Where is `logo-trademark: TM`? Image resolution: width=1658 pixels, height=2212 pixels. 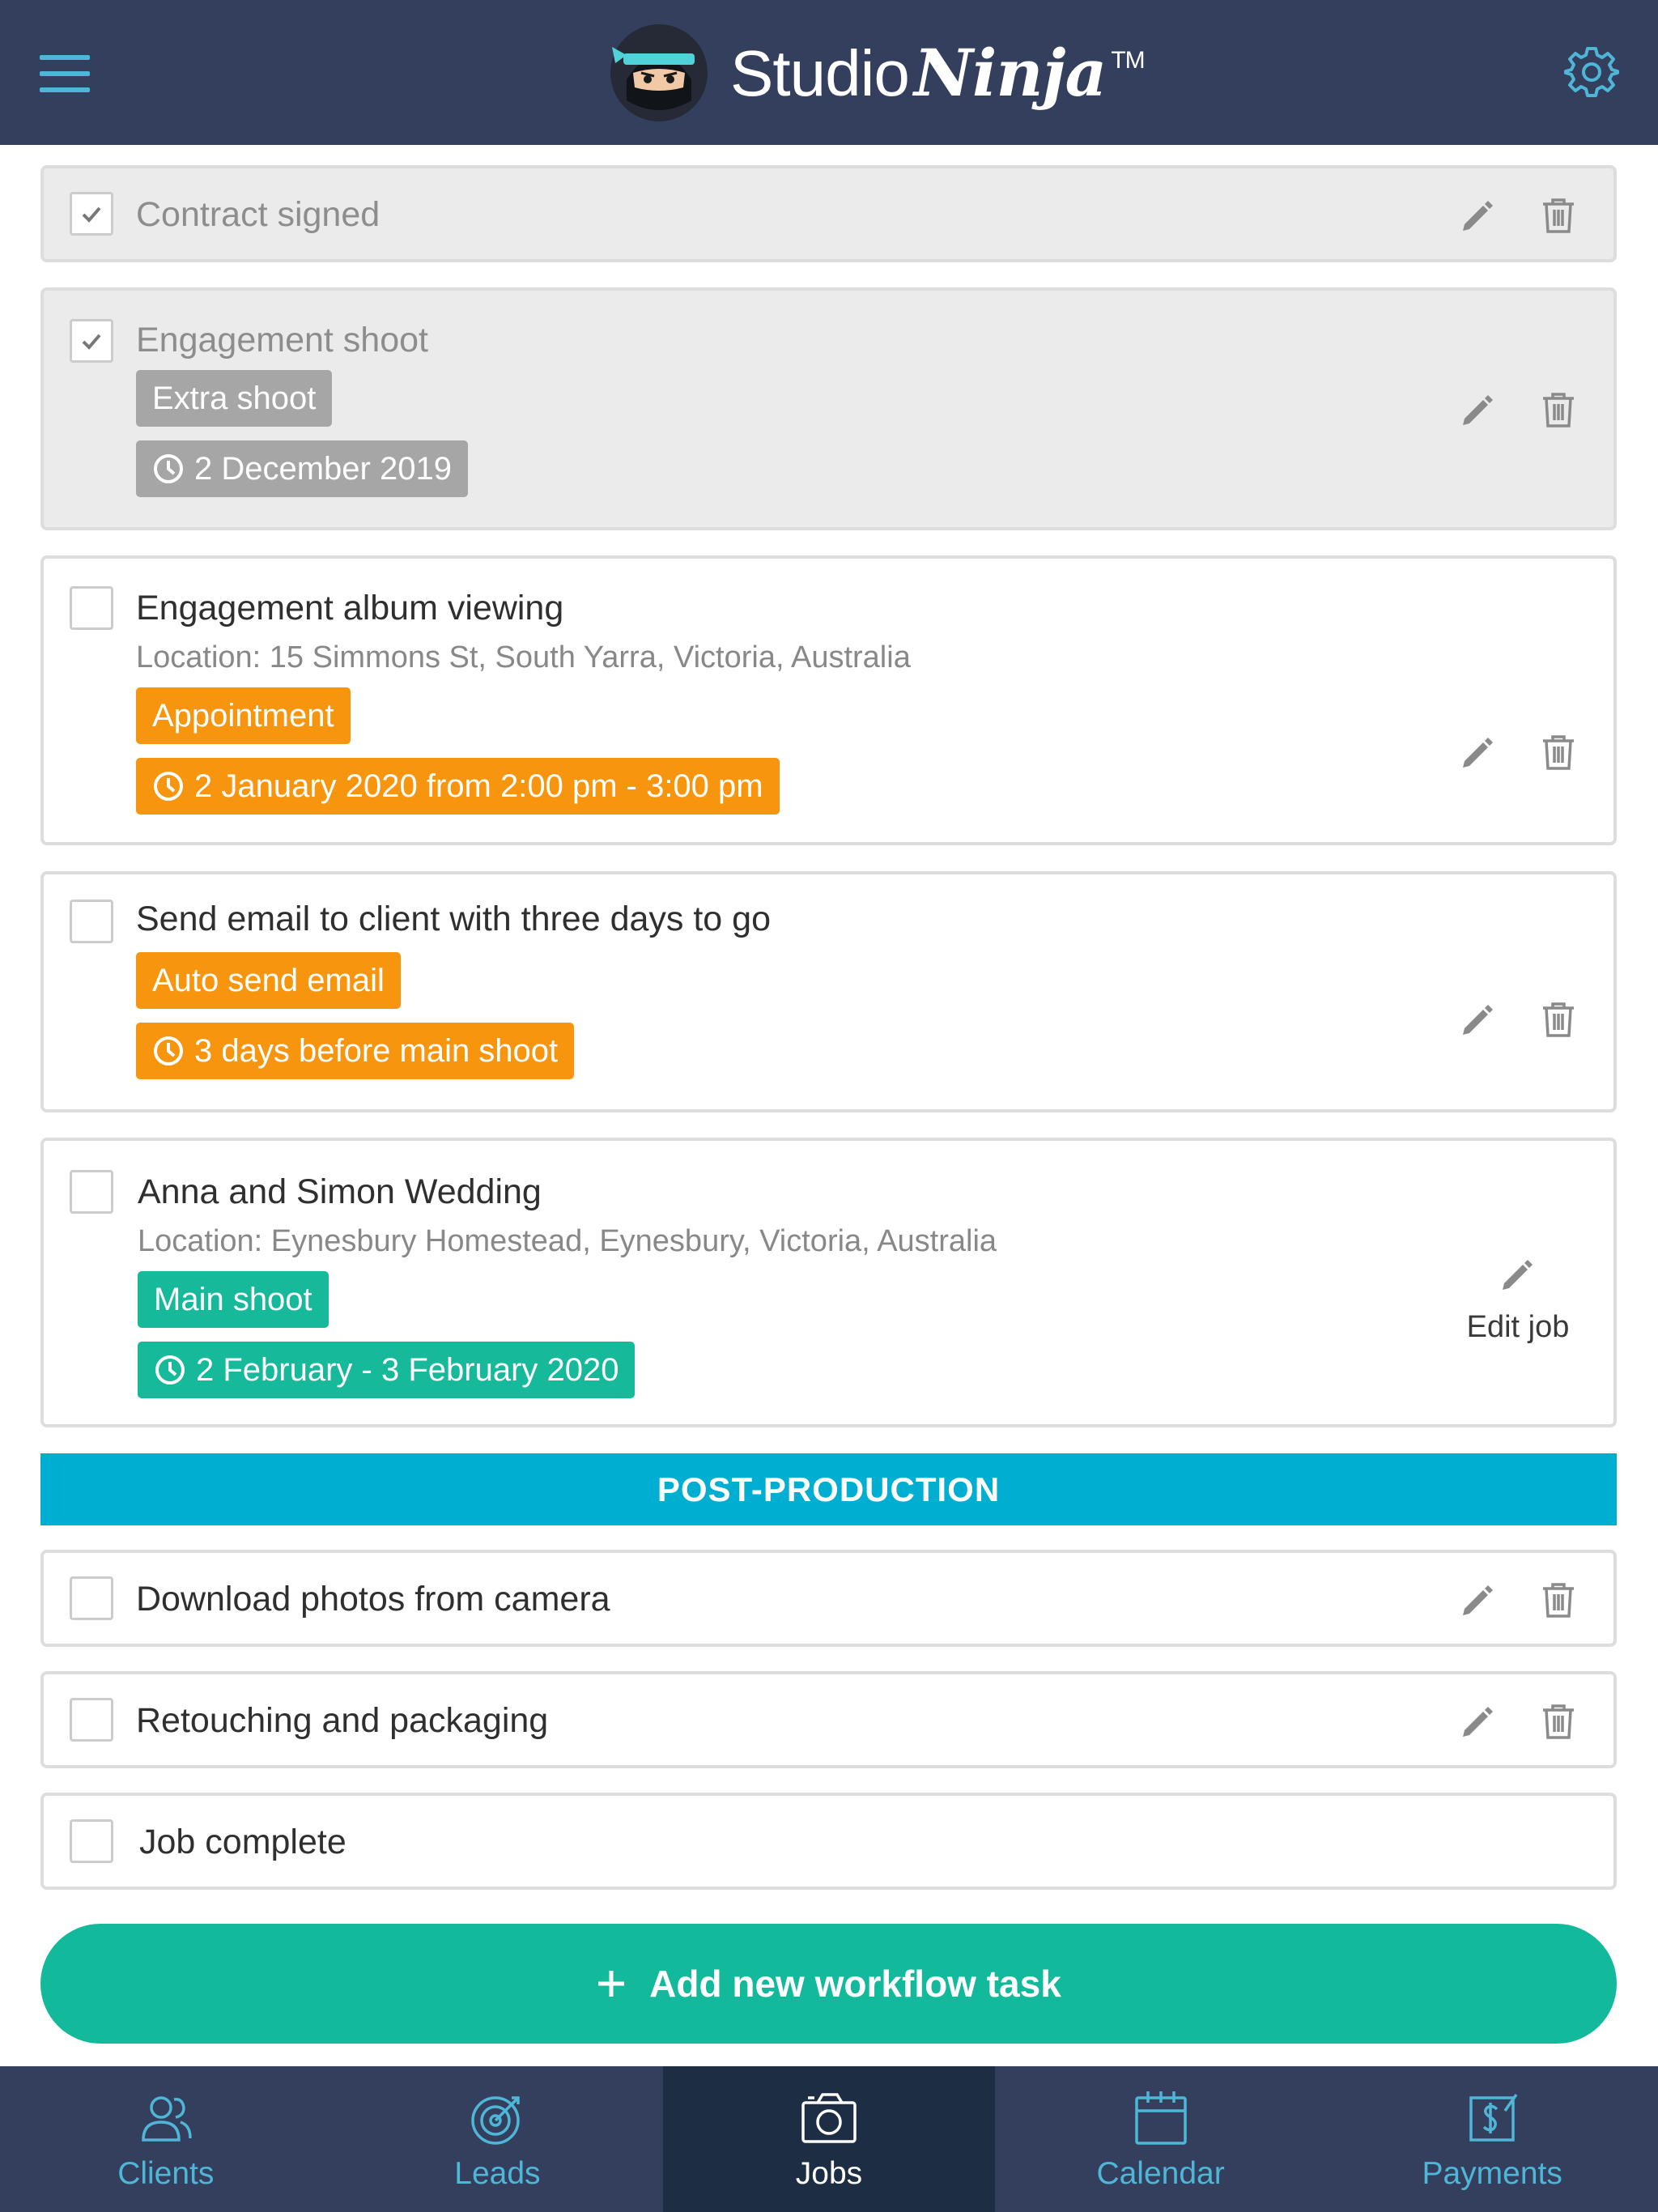
logo-trademark: TM is located at coordinates (1128, 60).